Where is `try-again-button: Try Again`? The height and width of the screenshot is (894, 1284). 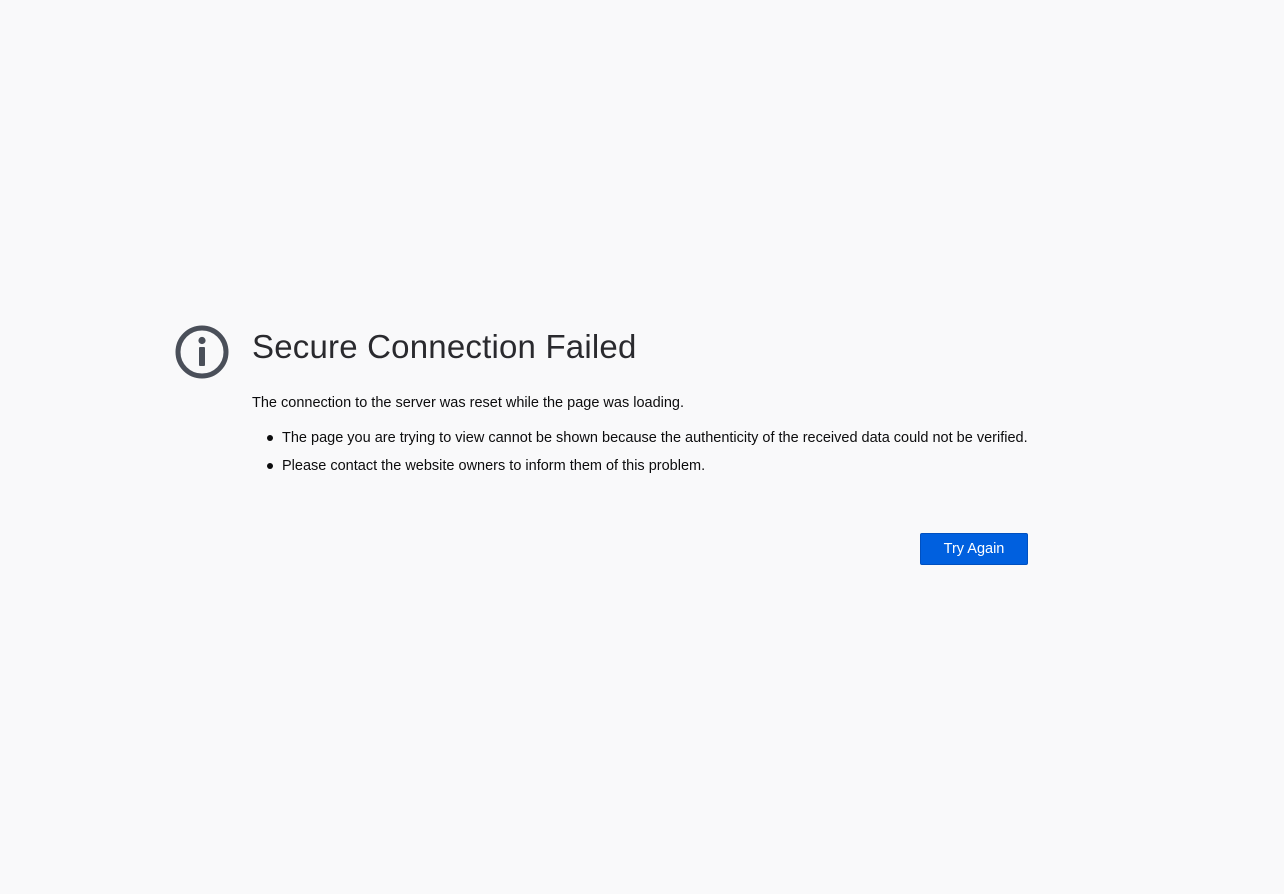
try-again-button: Try Again is located at coordinates (974, 549).